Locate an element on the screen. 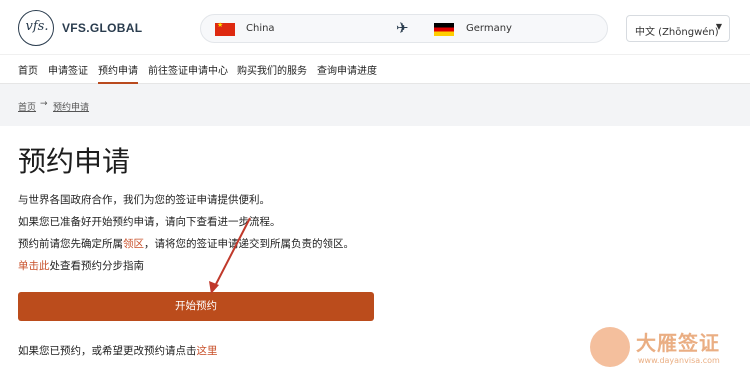 The height and width of the screenshot is (377, 750). intro-line-4: 单击此处查看预约分步指南 is located at coordinates (81, 265).